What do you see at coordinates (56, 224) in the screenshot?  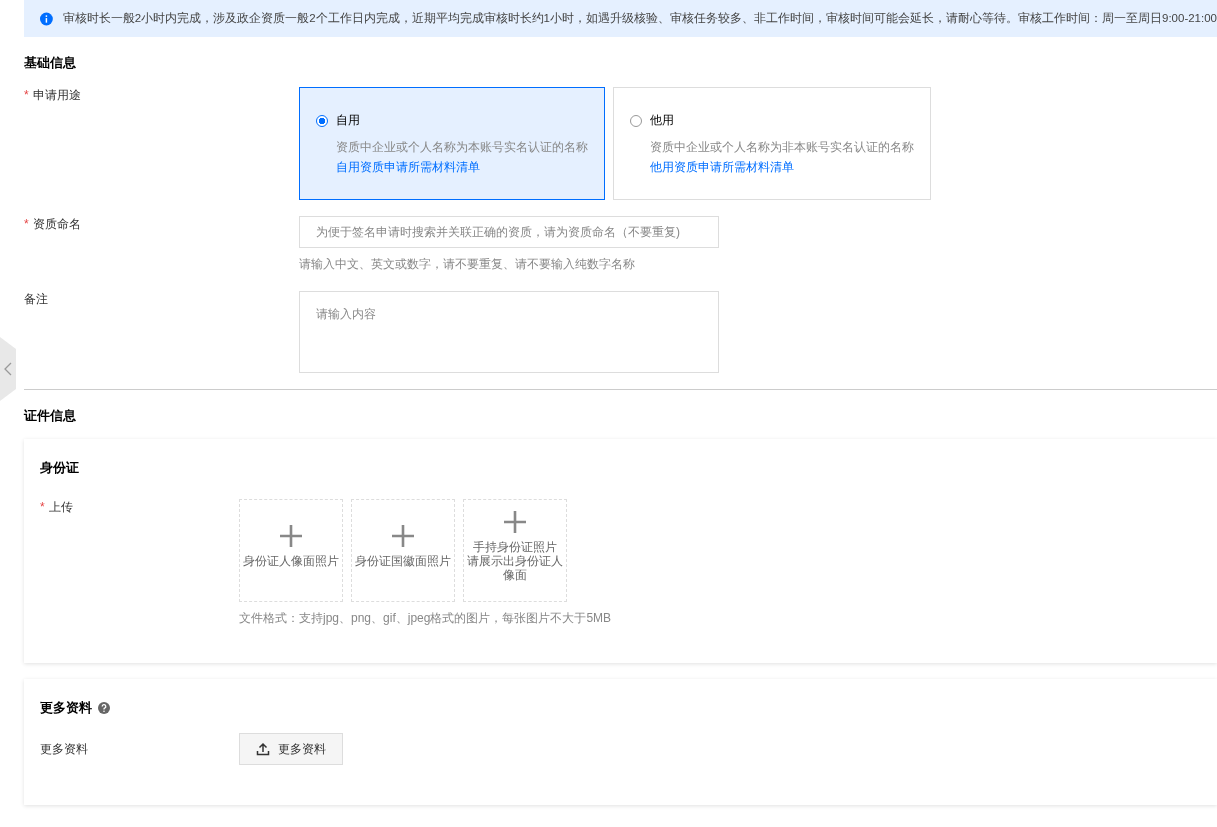 I see `field-label: 资质命名` at bounding box center [56, 224].